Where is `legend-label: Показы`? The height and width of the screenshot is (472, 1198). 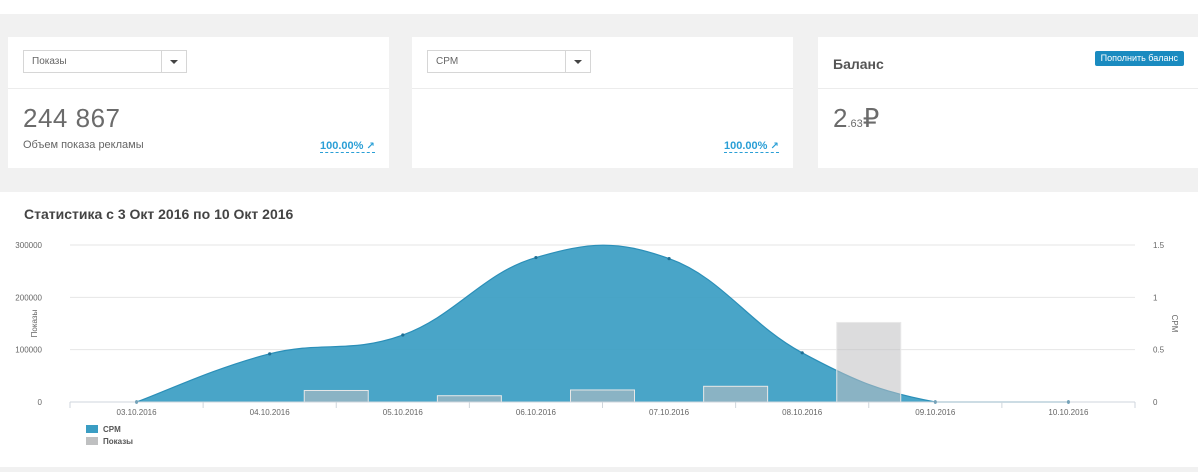 legend-label: Показы is located at coordinates (118, 441).